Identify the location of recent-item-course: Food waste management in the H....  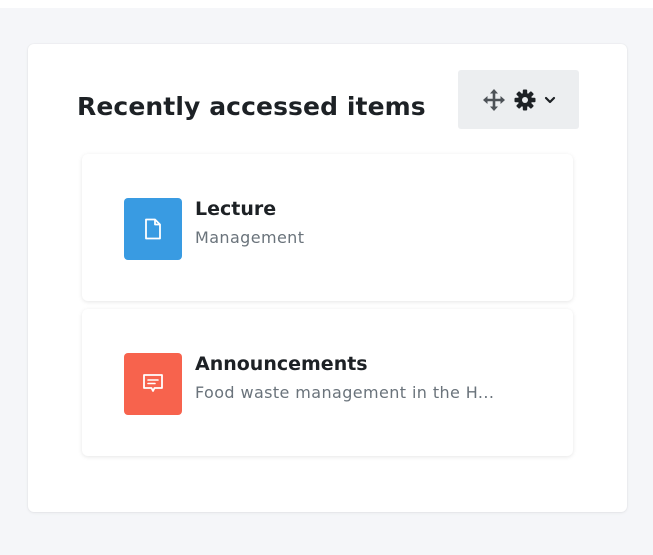
(345, 392).